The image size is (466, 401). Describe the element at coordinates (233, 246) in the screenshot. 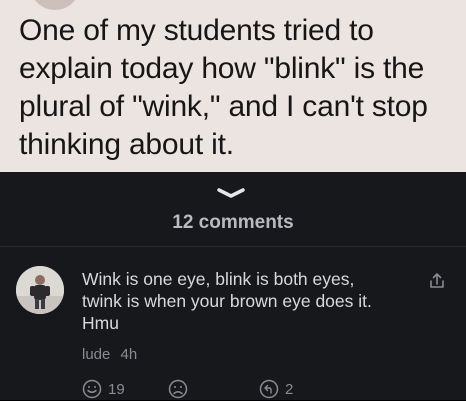

I see `divider` at that location.